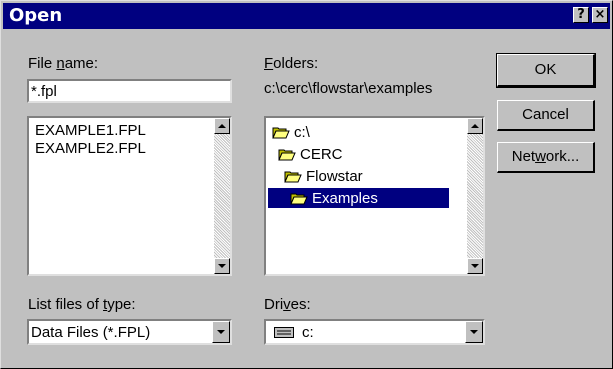 The height and width of the screenshot is (369, 613). What do you see at coordinates (358, 198) in the screenshot?
I see `folder-item-examples: Examples` at bounding box center [358, 198].